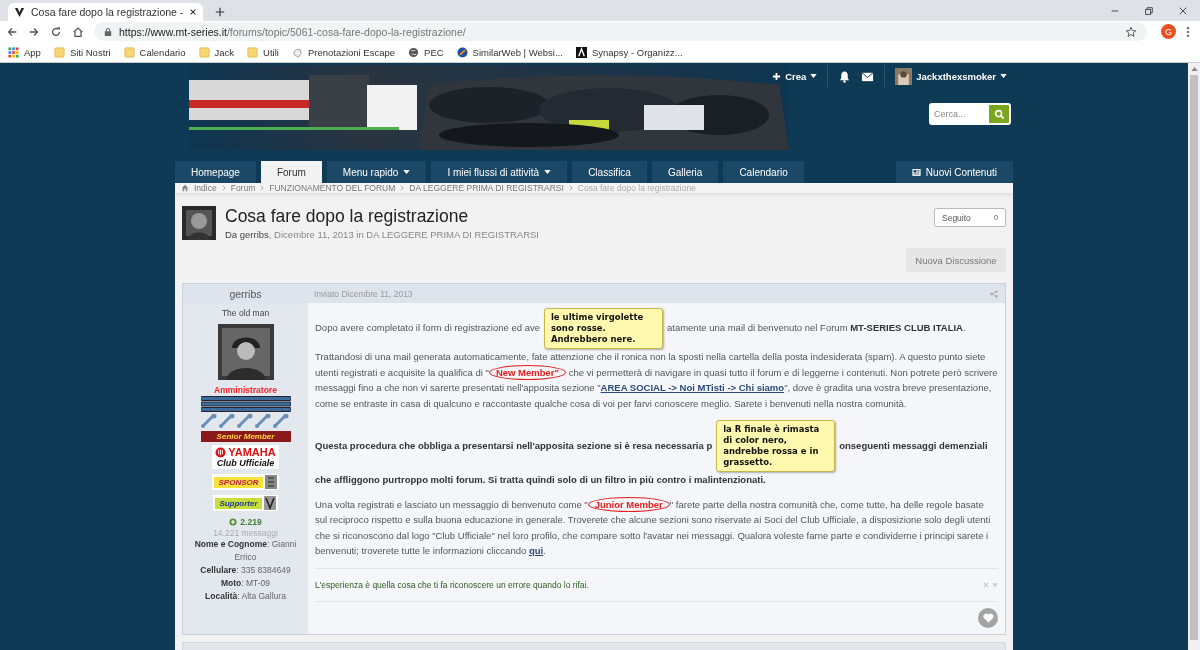 This screenshot has width=1200, height=650. Describe the element at coordinates (795, 76) in the screenshot. I see `create-button: Crea` at that location.